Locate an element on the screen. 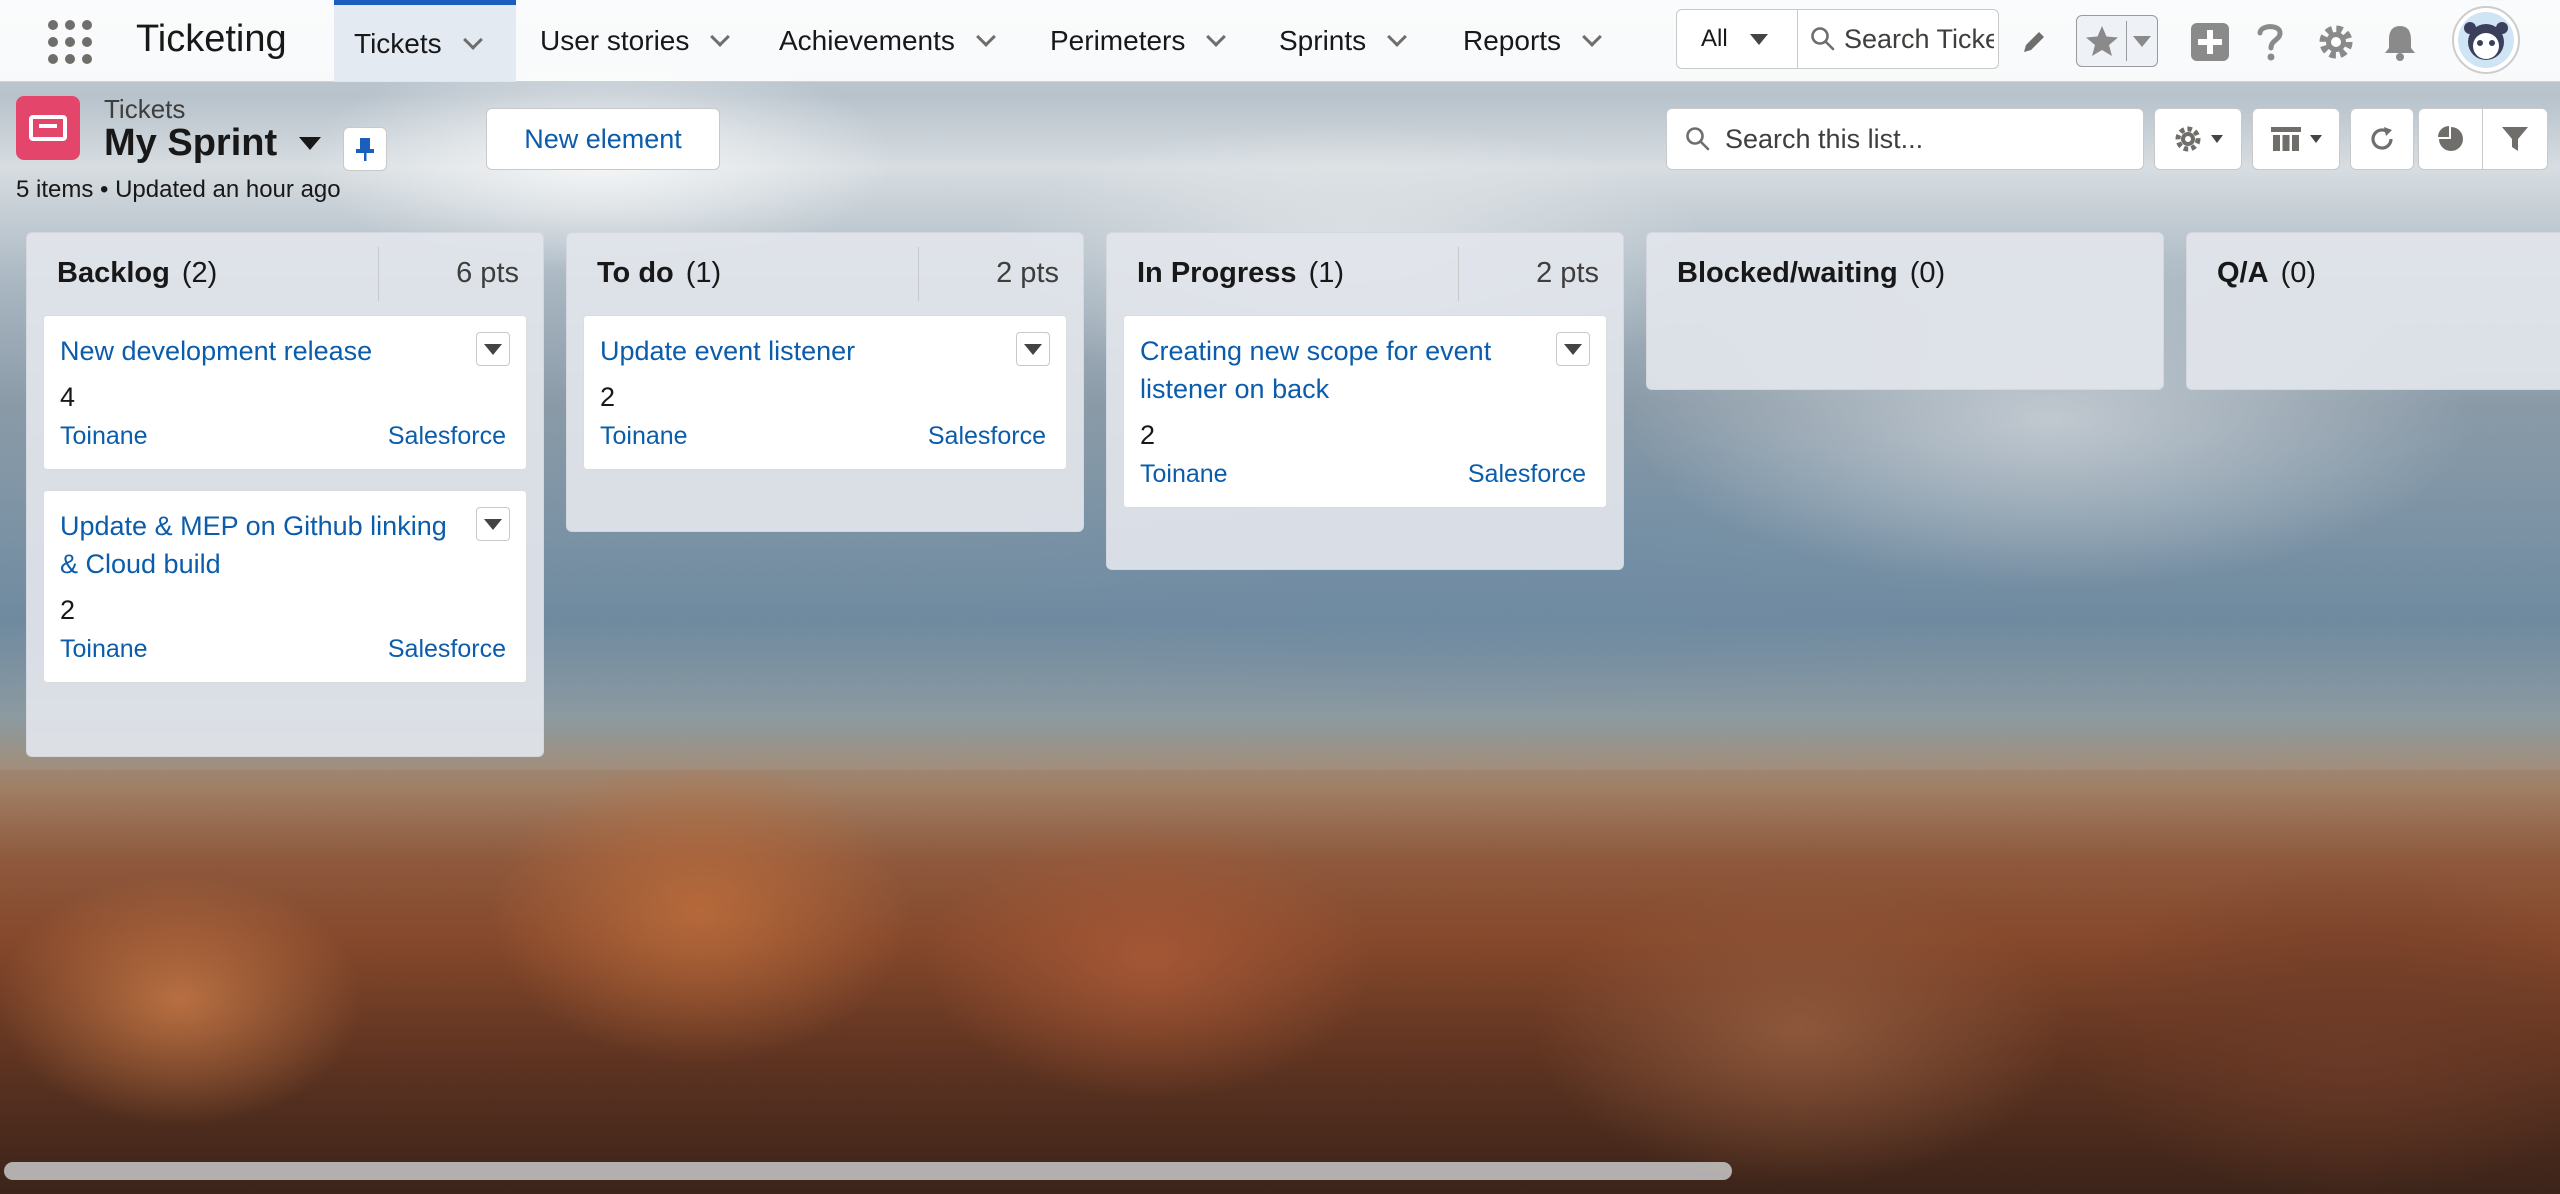 This screenshot has width=2560, height=1194. charts-button is located at coordinates (2451, 139).